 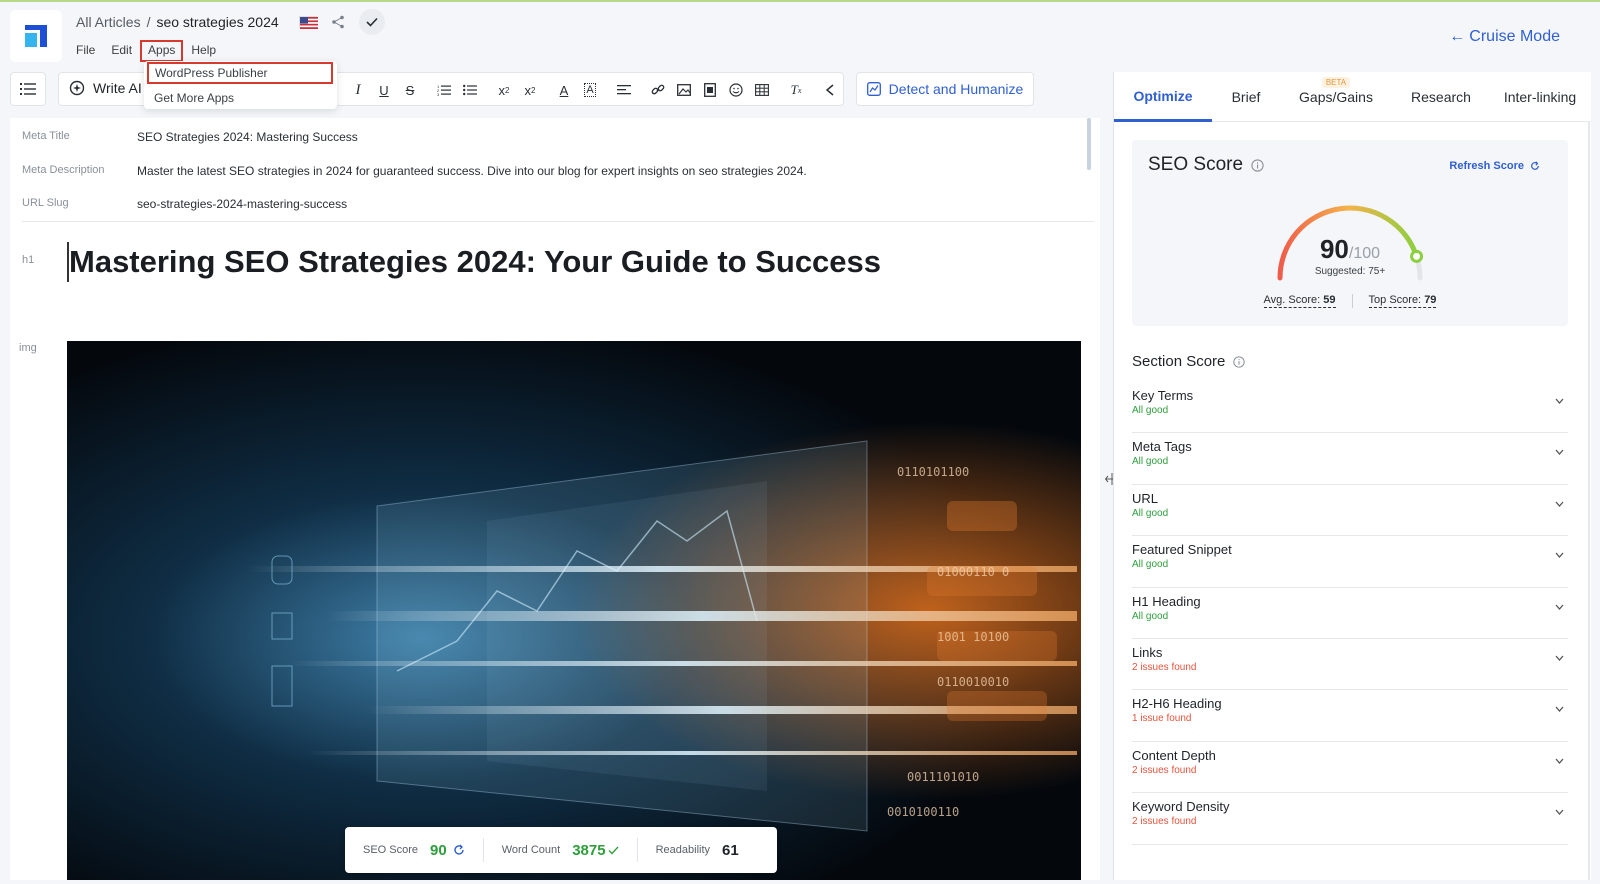 What do you see at coordinates (1402, 301) in the screenshot?
I see `top-score: Top Score: 79` at bounding box center [1402, 301].